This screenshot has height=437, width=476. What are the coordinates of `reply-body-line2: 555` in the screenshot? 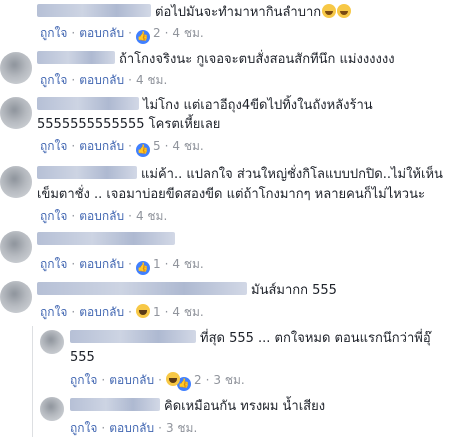 It's located at (82, 357).